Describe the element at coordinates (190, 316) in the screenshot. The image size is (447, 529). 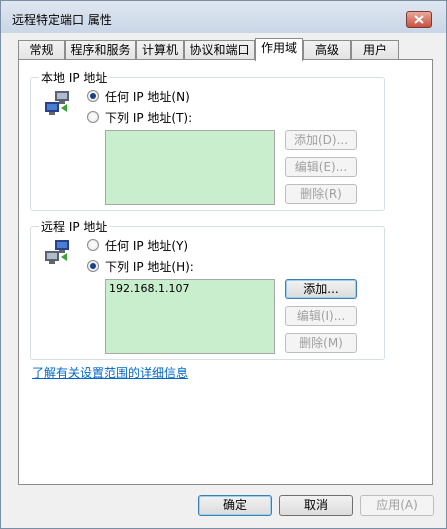
I see `remote-ip-listbox: 192.168.1.107` at that location.